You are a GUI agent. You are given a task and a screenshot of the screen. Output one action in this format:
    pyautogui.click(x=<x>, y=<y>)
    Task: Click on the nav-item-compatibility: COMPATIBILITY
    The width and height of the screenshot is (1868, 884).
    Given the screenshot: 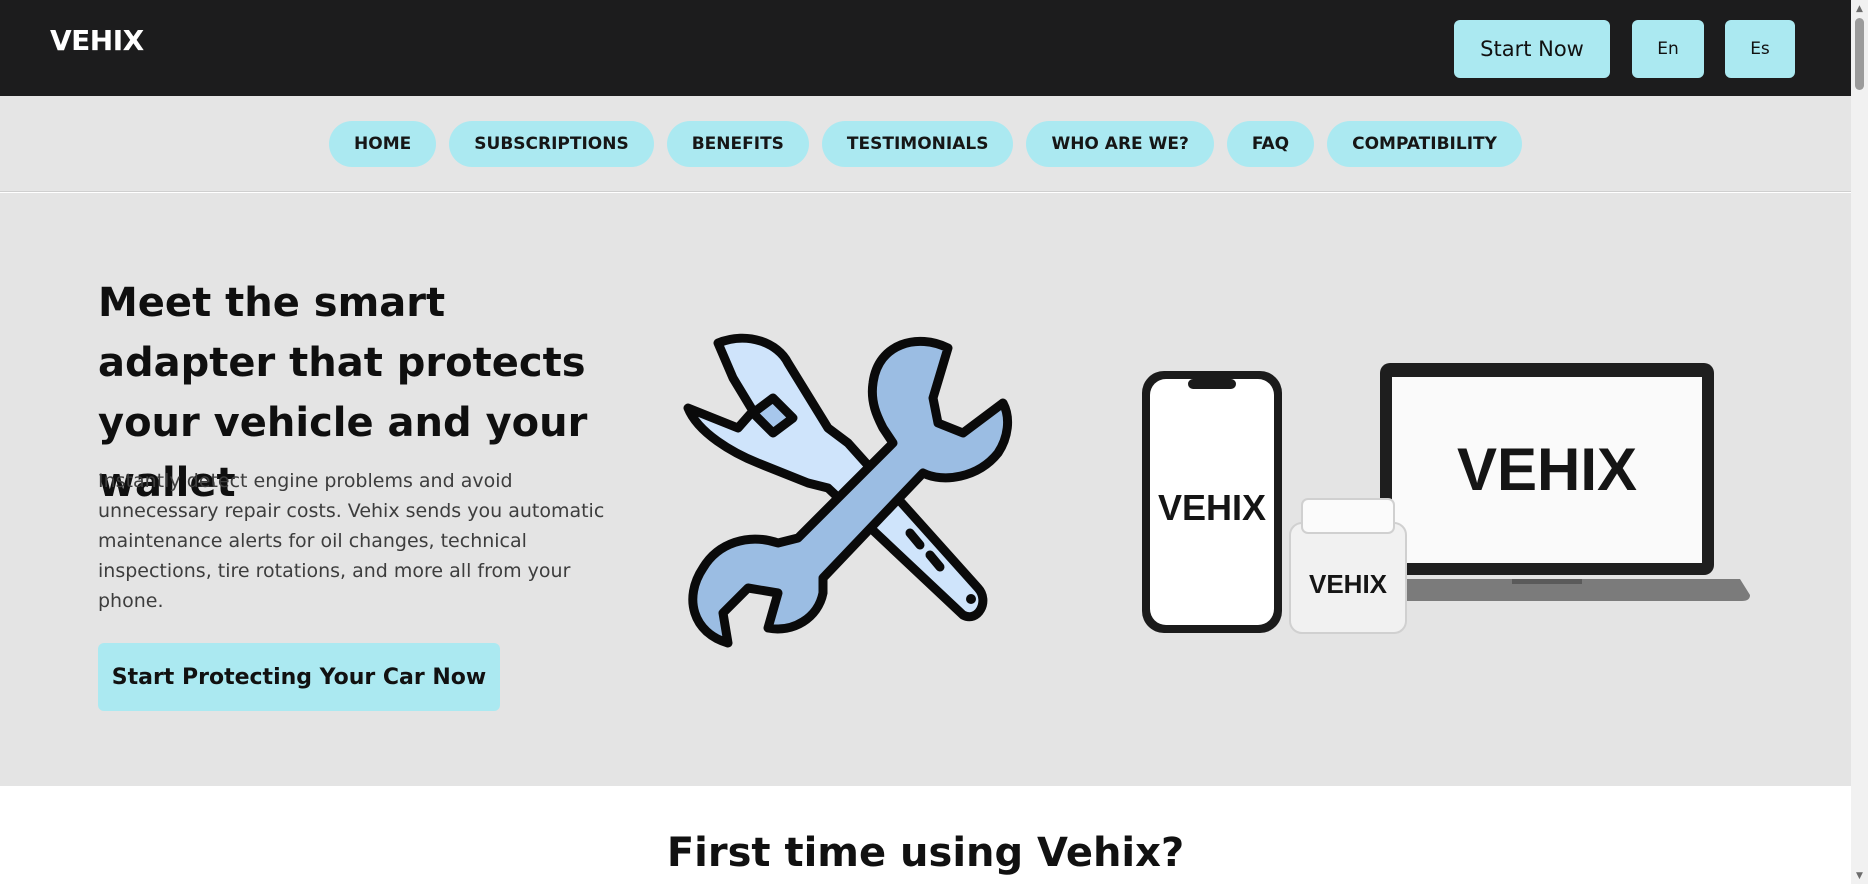 What is the action you would take?
    pyautogui.click(x=1424, y=143)
    